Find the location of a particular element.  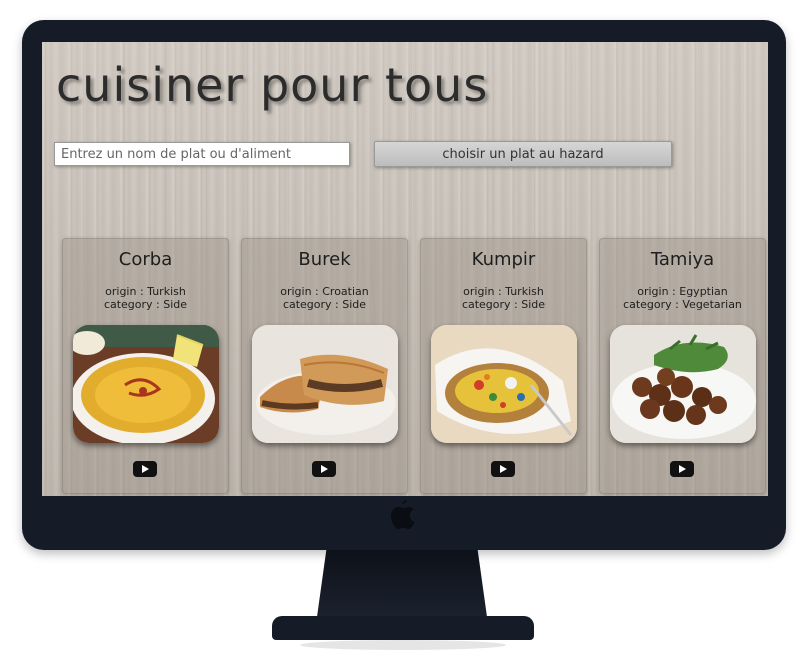

falafel-photo is located at coordinates (683, 384).